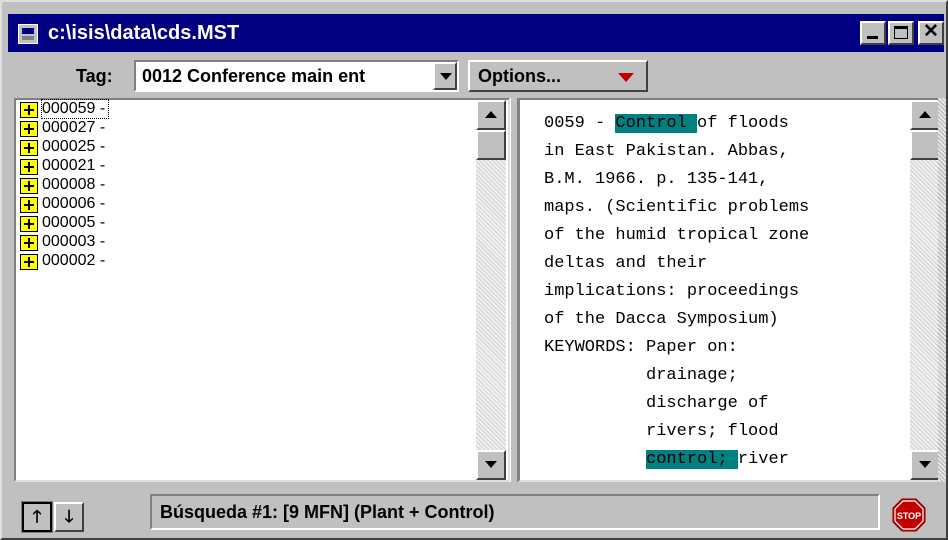 The width and height of the screenshot is (948, 540). I want to click on record-line: rivers; flood, so click(724, 432).